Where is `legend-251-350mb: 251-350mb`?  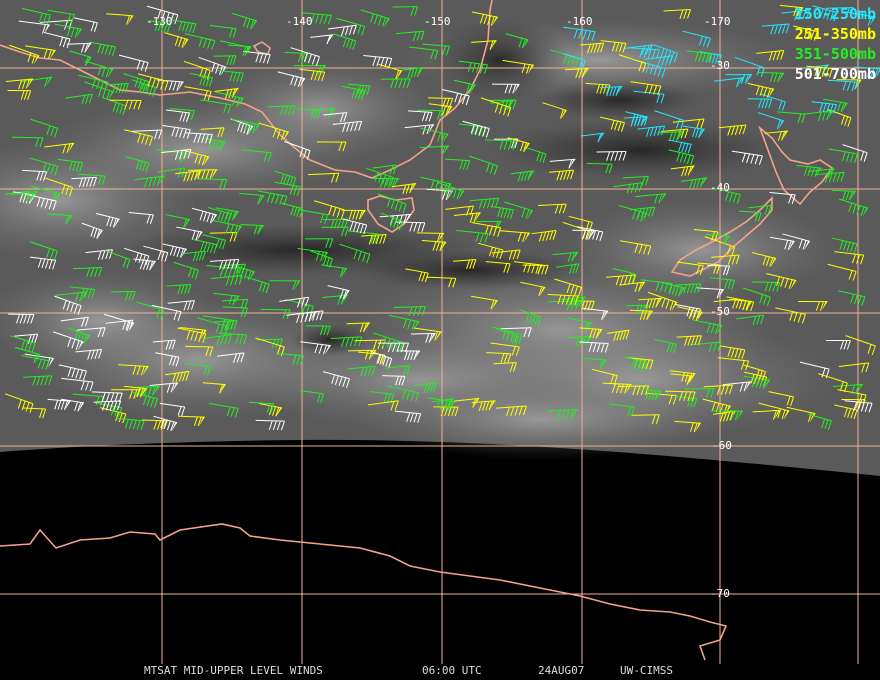 legend-251-350mb: 251-350mb is located at coordinates (835, 34).